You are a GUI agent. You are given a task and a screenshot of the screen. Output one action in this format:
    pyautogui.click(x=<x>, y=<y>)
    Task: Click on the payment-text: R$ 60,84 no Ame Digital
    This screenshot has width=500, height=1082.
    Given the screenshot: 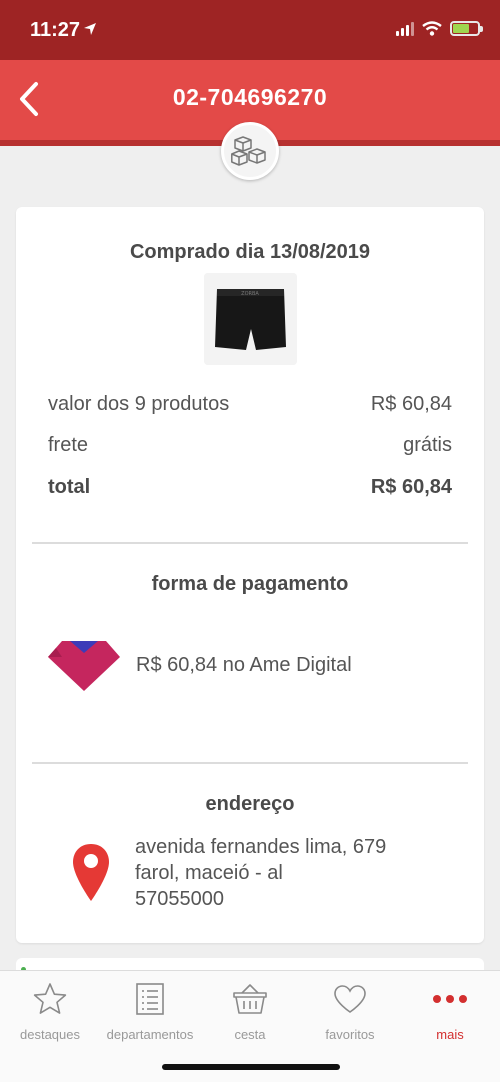 What is the action you would take?
    pyautogui.click(x=244, y=664)
    